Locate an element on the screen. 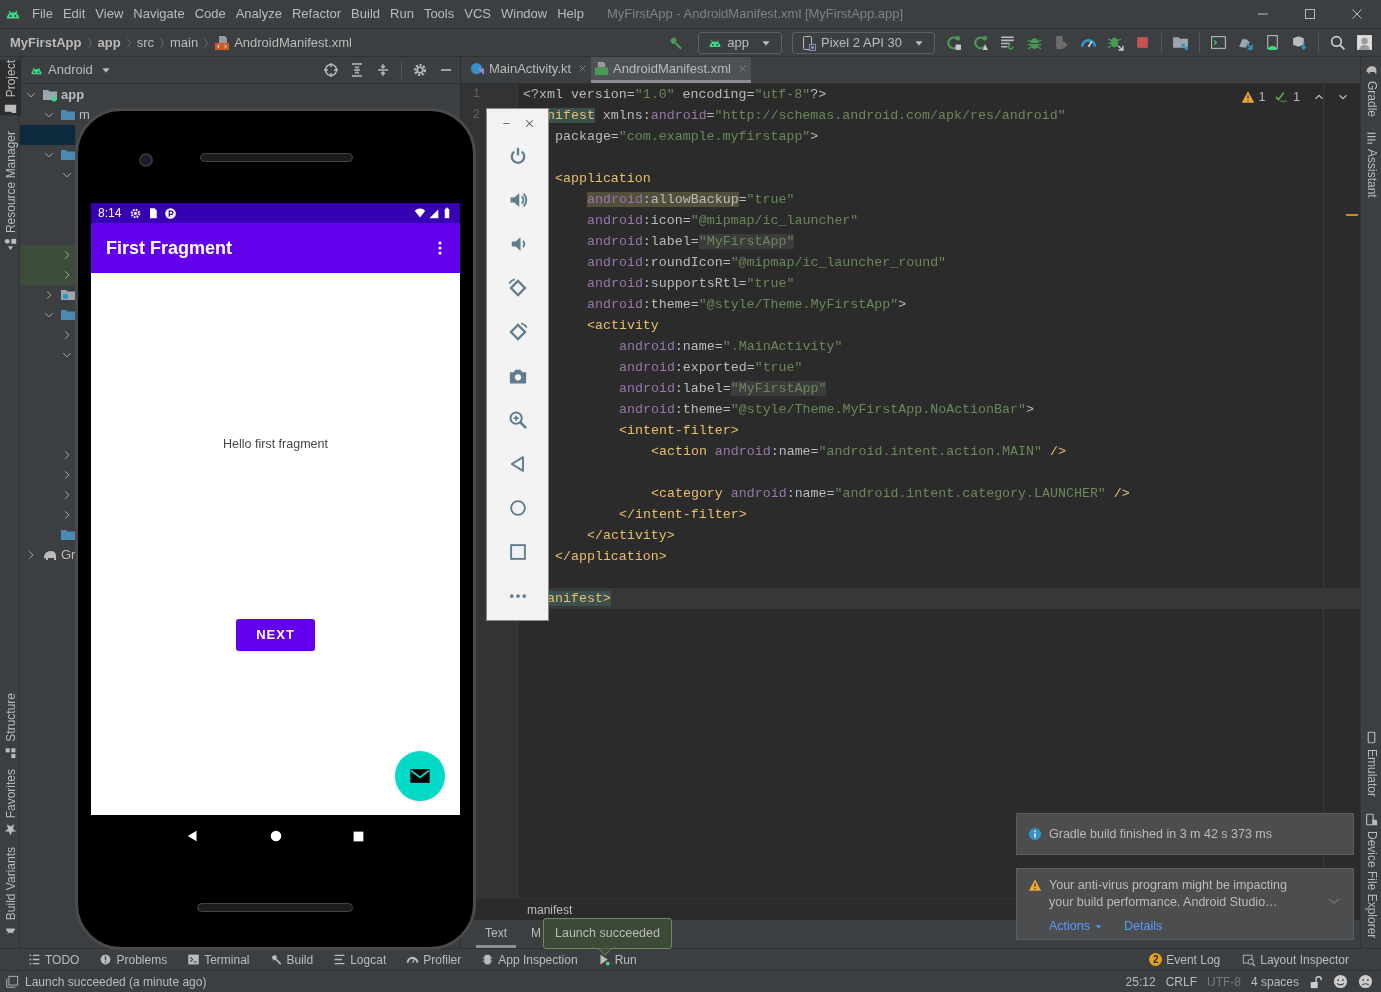 The width and height of the screenshot is (1381, 992). breadcrumb: MyFirstApp is located at coordinates (46, 42).